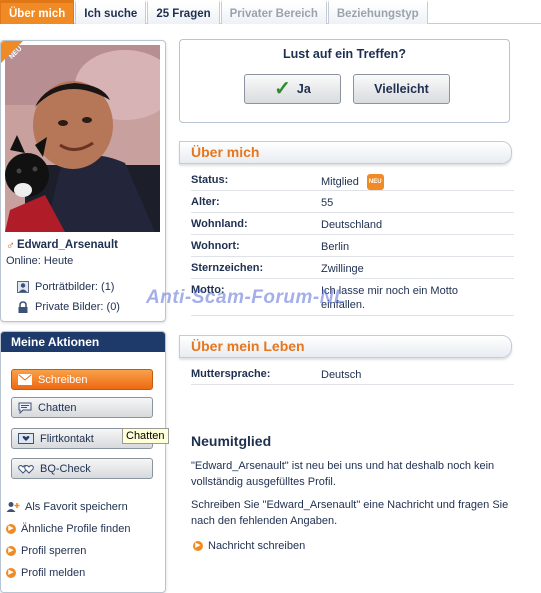 The image size is (541, 593). I want to click on watermark: Anti-Scam-Forum-NL, so click(246, 297).